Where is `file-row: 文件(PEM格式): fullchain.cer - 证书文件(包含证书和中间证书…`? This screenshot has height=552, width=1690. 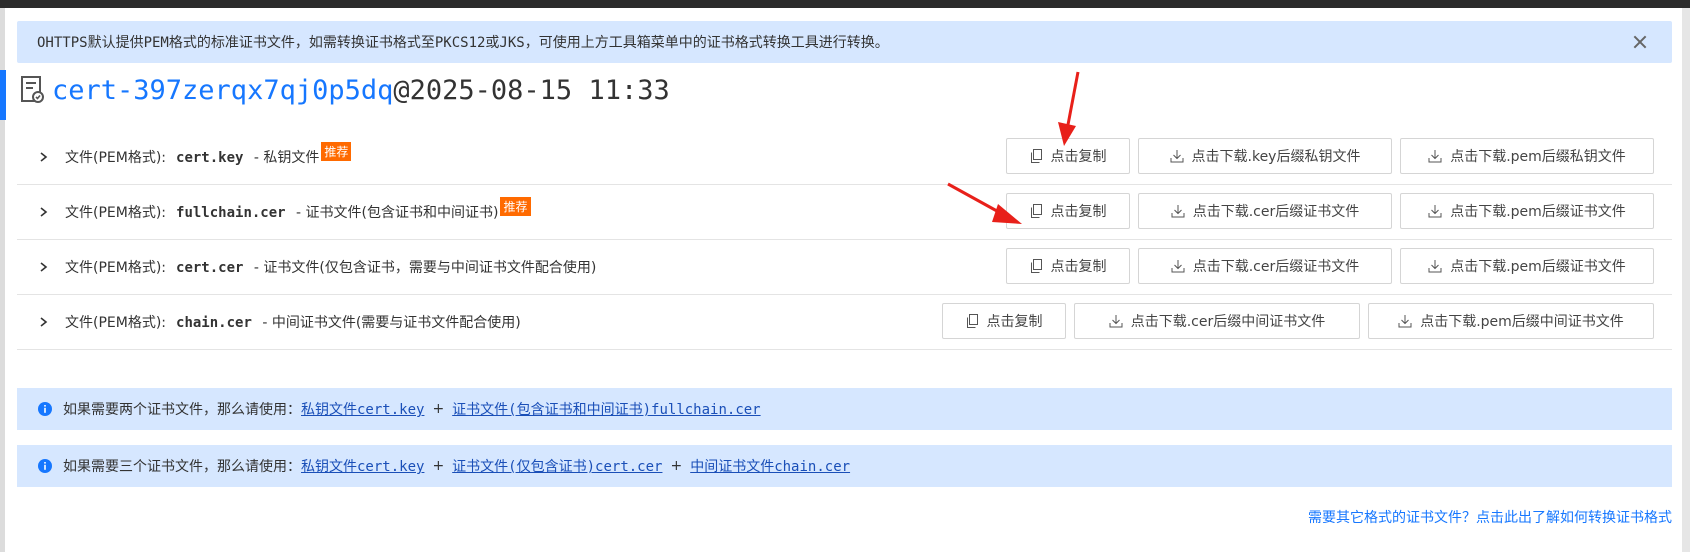
file-row: 文件(PEM格式): fullchain.cer - 证书文件(包含证书和中间证书… is located at coordinates (844, 212).